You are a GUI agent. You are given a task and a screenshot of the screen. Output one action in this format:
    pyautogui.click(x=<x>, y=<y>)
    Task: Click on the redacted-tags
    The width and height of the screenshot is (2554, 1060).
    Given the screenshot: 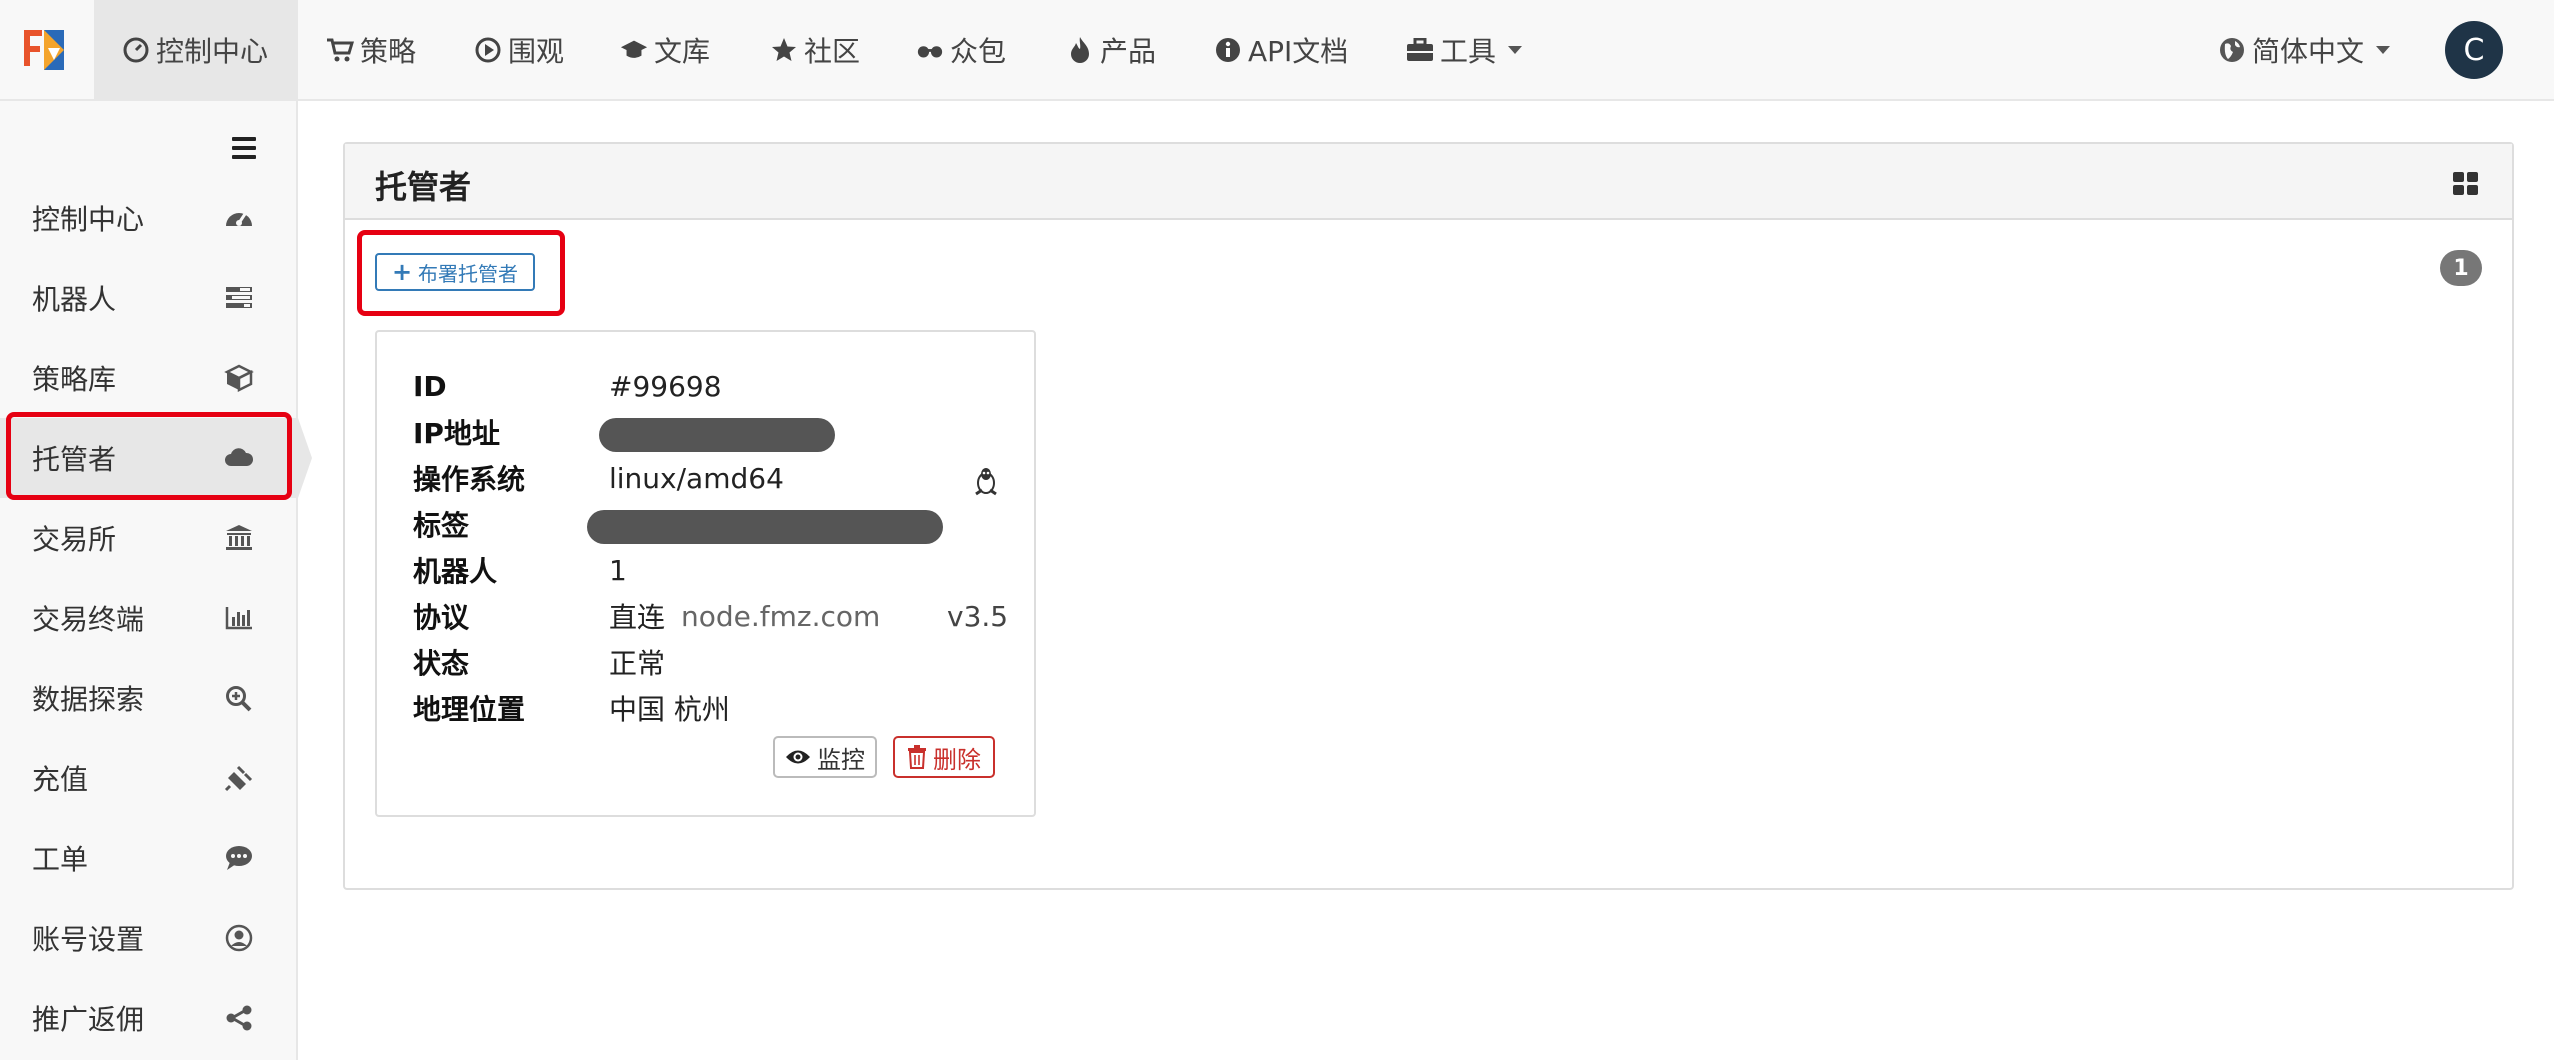 What is the action you would take?
    pyautogui.click(x=765, y=527)
    